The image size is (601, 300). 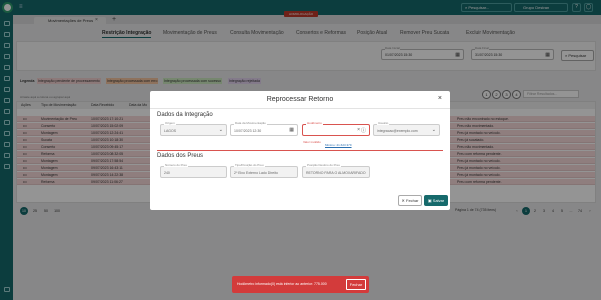 What do you see at coordinates (338, 145) in the screenshot?
I see `hodometer-hint: Mínimo: 21.623.379` at bounding box center [338, 145].